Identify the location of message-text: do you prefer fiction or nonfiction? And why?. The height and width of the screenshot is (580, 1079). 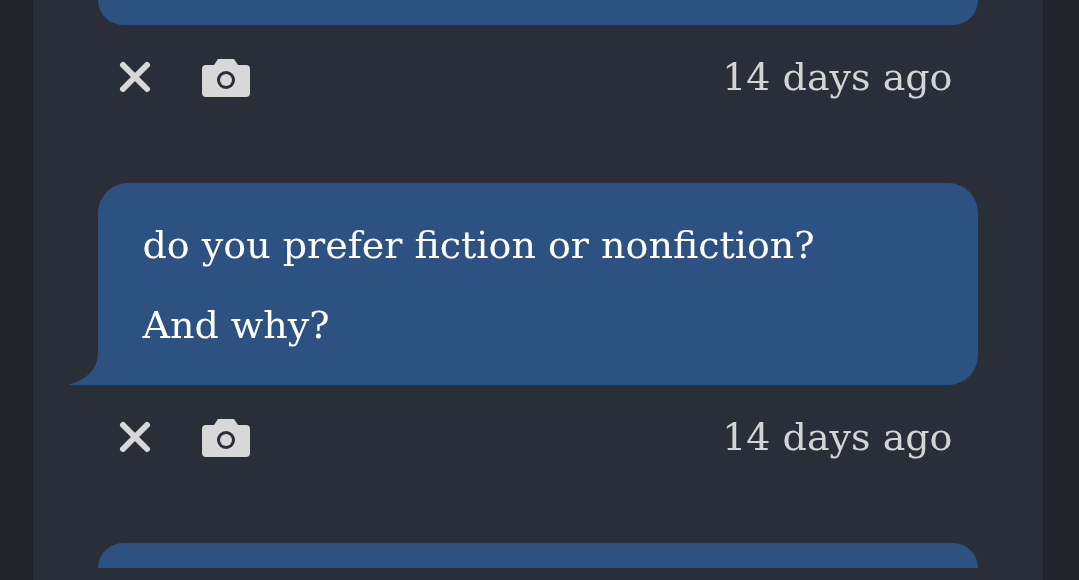
(478, 285).